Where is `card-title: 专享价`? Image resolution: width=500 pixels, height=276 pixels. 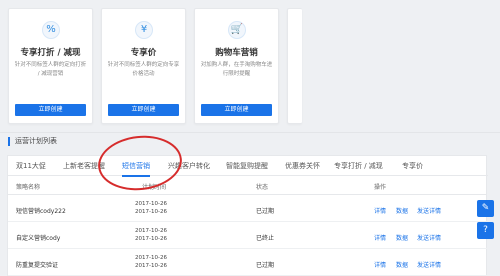
card-title: 专享价 is located at coordinates (143, 53).